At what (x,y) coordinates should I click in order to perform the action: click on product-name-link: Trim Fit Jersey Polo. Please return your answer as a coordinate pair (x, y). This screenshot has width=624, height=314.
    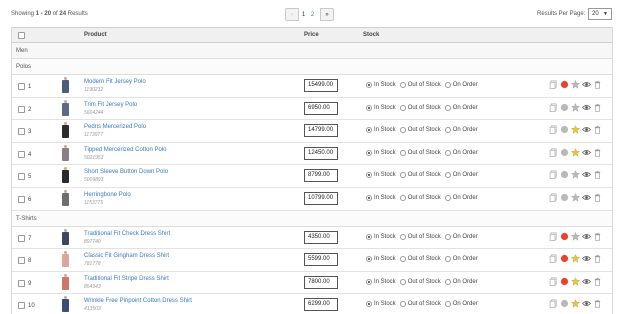
    Looking at the image, I should click on (110, 105).